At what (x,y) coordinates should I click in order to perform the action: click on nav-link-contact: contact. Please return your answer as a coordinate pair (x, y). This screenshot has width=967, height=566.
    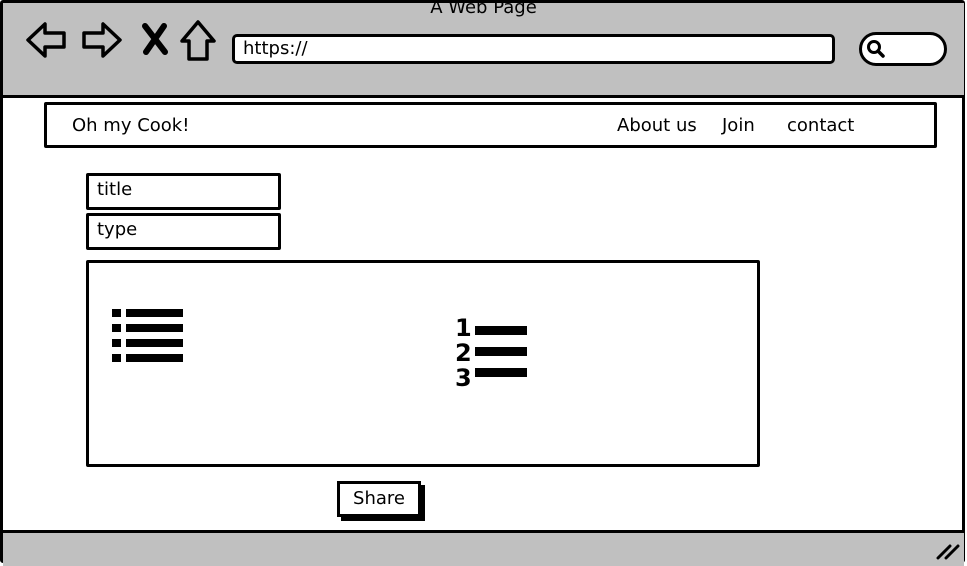
    Looking at the image, I should click on (820, 125).